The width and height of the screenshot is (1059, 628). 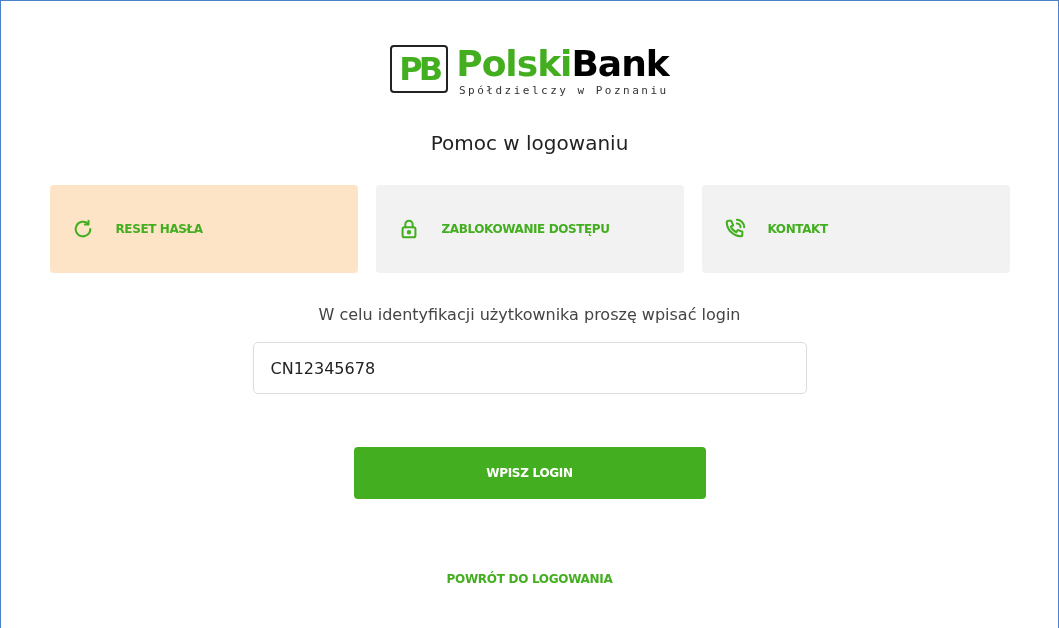 I want to click on page-title: Pomoc w logowaniu, so click(x=529, y=143).